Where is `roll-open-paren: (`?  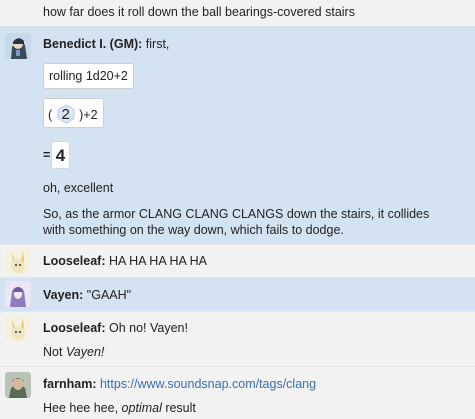
roll-open-paren: ( is located at coordinates (50, 115).